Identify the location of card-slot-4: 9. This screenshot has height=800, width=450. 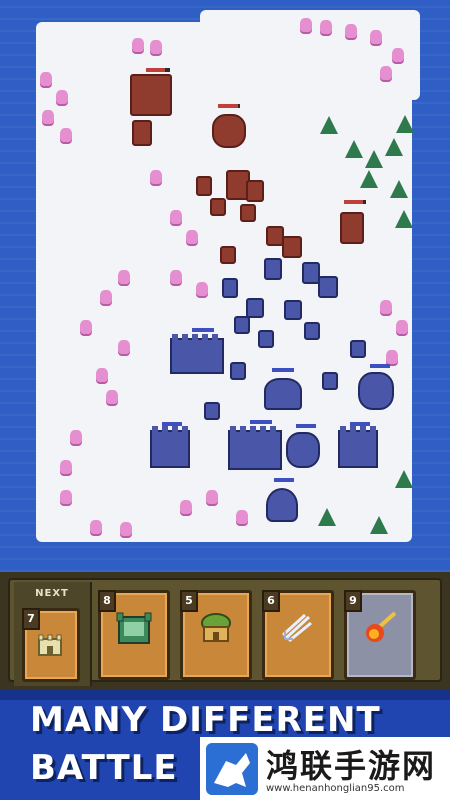
(380, 635).